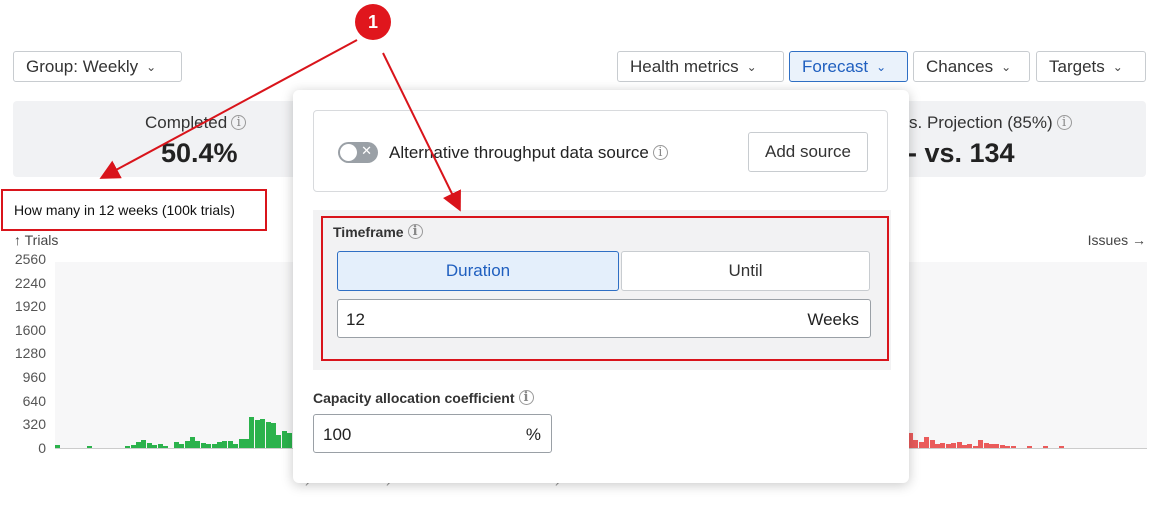  I want to click on group-dropdown: Group: Weekly ⌄, so click(97, 66).